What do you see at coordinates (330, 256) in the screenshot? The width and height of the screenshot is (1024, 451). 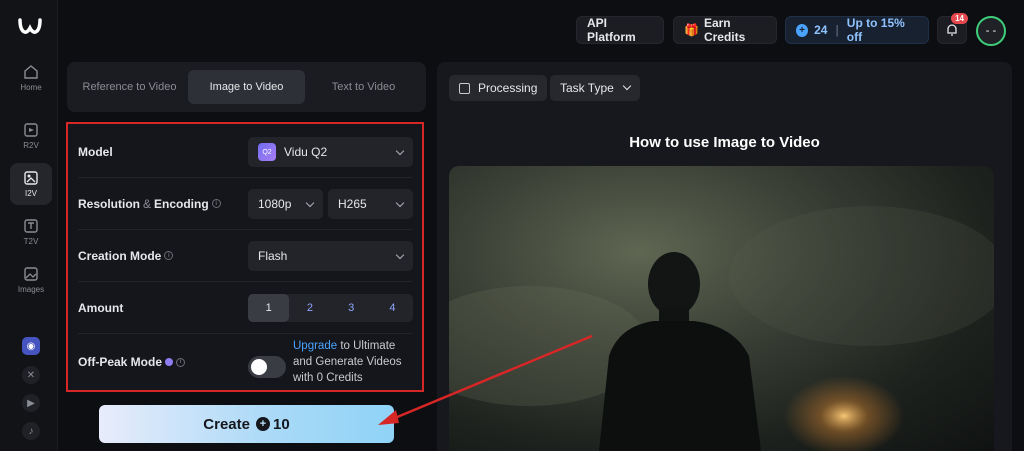 I see `creation-mode-select: Flash` at bounding box center [330, 256].